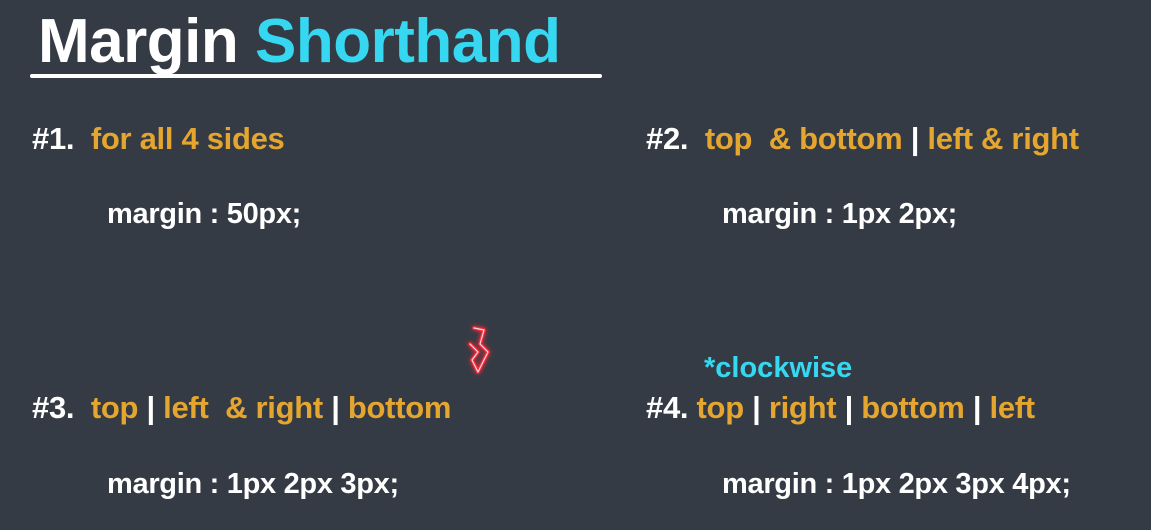  Describe the element at coordinates (138, 41) in the screenshot. I see `title-word-margin: Margin` at that location.